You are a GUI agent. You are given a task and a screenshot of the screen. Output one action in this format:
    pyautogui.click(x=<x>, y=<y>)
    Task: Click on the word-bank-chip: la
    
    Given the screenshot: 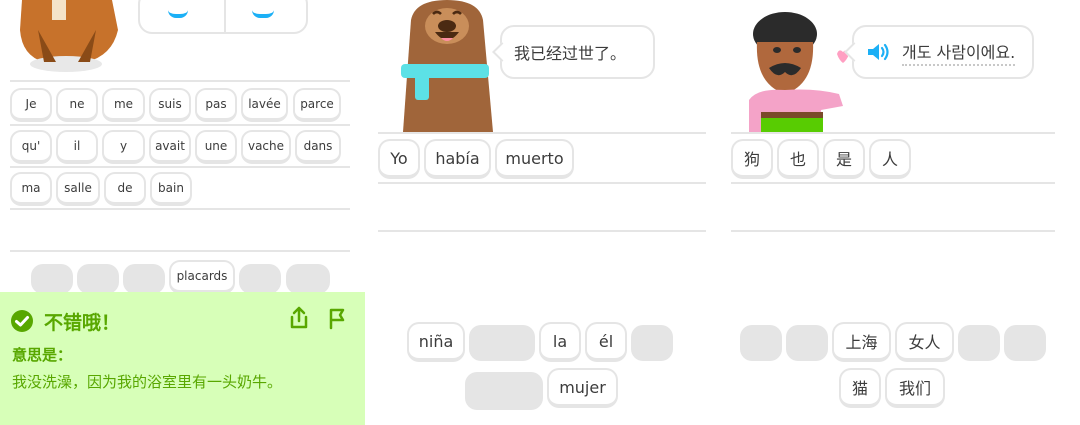 What is the action you would take?
    pyautogui.click(x=560, y=342)
    